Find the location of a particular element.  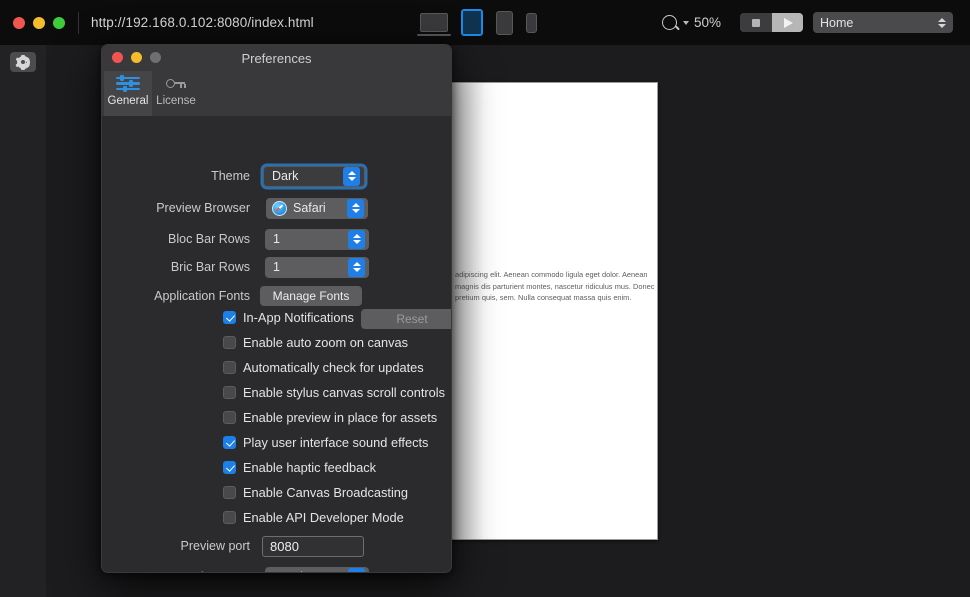

checkbox-in-app-notifications: In-App Notifications is located at coordinates (288, 317).